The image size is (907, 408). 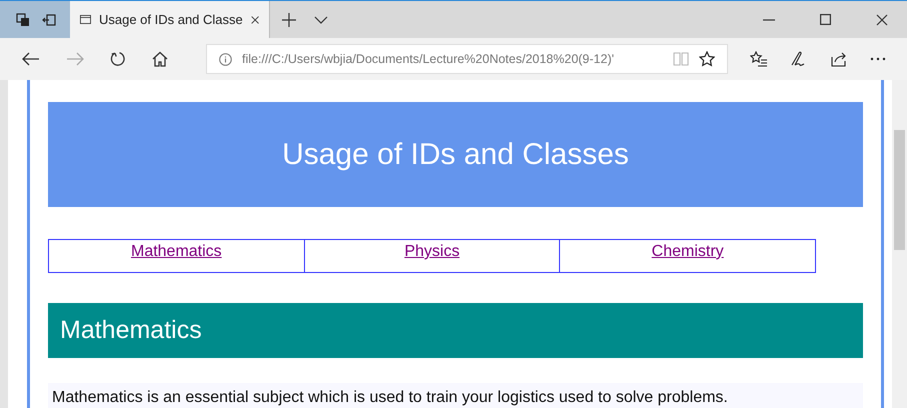 I want to click on subject-link: Chemistry, so click(x=688, y=251).